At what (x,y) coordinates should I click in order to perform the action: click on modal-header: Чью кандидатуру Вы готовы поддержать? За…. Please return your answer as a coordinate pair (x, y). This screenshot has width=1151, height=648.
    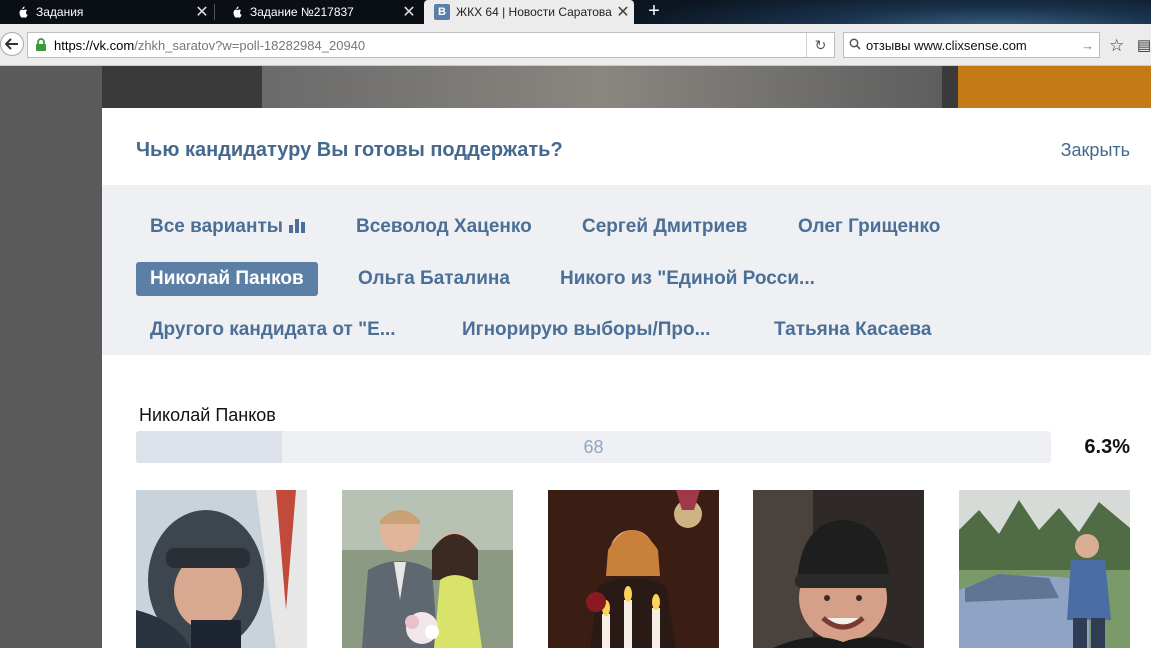
    Looking at the image, I should click on (626, 146).